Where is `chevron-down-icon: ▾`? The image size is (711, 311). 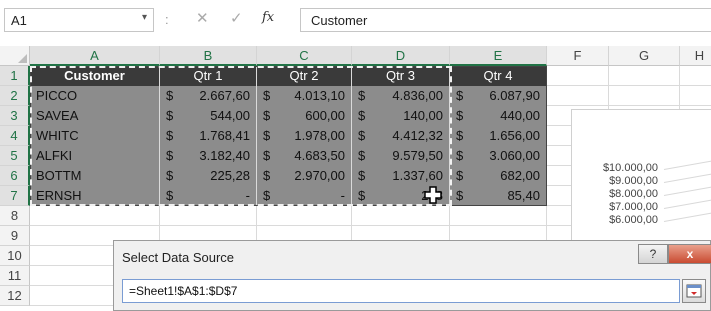 chevron-down-icon: ▾ is located at coordinates (144, 17).